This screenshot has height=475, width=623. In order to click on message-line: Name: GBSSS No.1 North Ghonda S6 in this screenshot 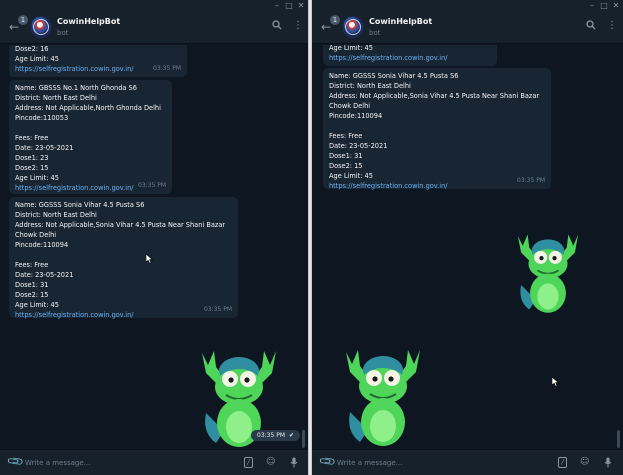, I will do `click(76, 88)`.